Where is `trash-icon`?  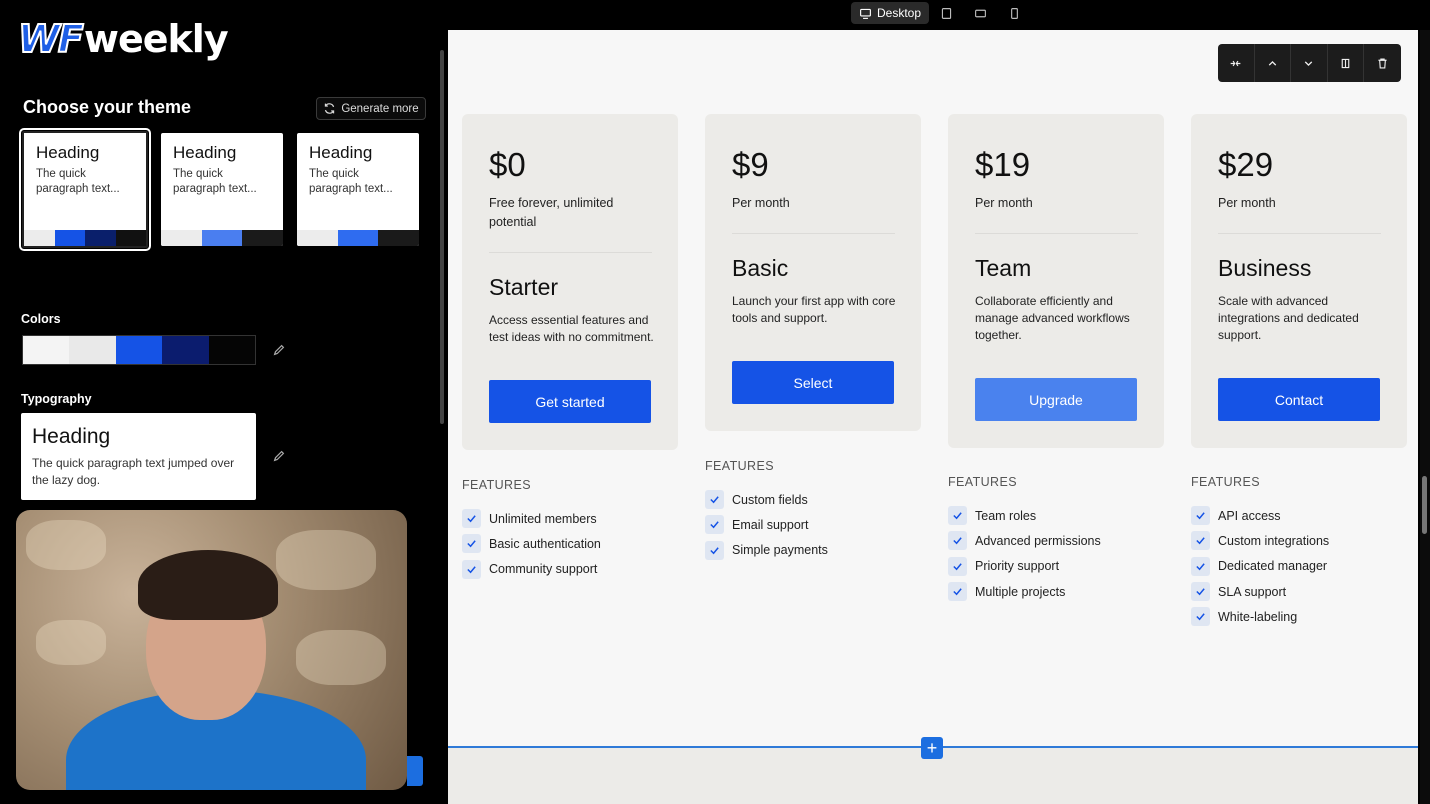 trash-icon is located at coordinates (1382, 63).